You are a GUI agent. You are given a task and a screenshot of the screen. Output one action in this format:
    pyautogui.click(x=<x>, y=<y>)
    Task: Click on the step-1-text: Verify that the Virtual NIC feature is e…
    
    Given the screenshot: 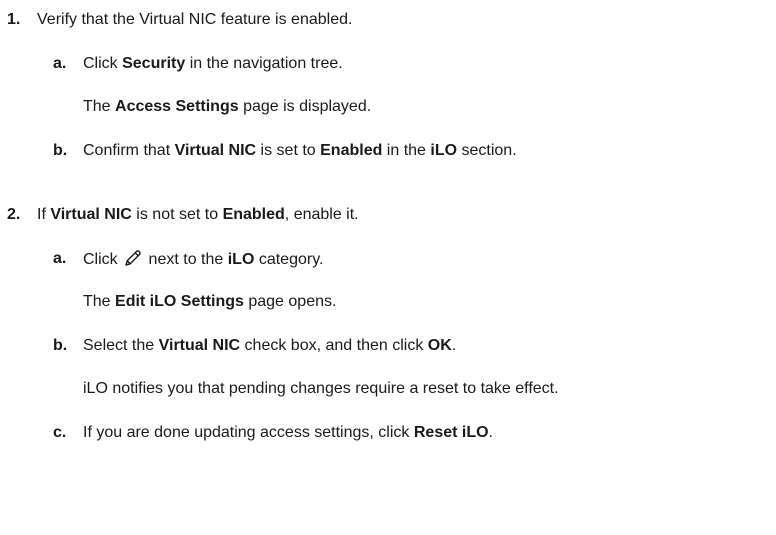 What is the action you would take?
    pyautogui.click(x=195, y=19)
    